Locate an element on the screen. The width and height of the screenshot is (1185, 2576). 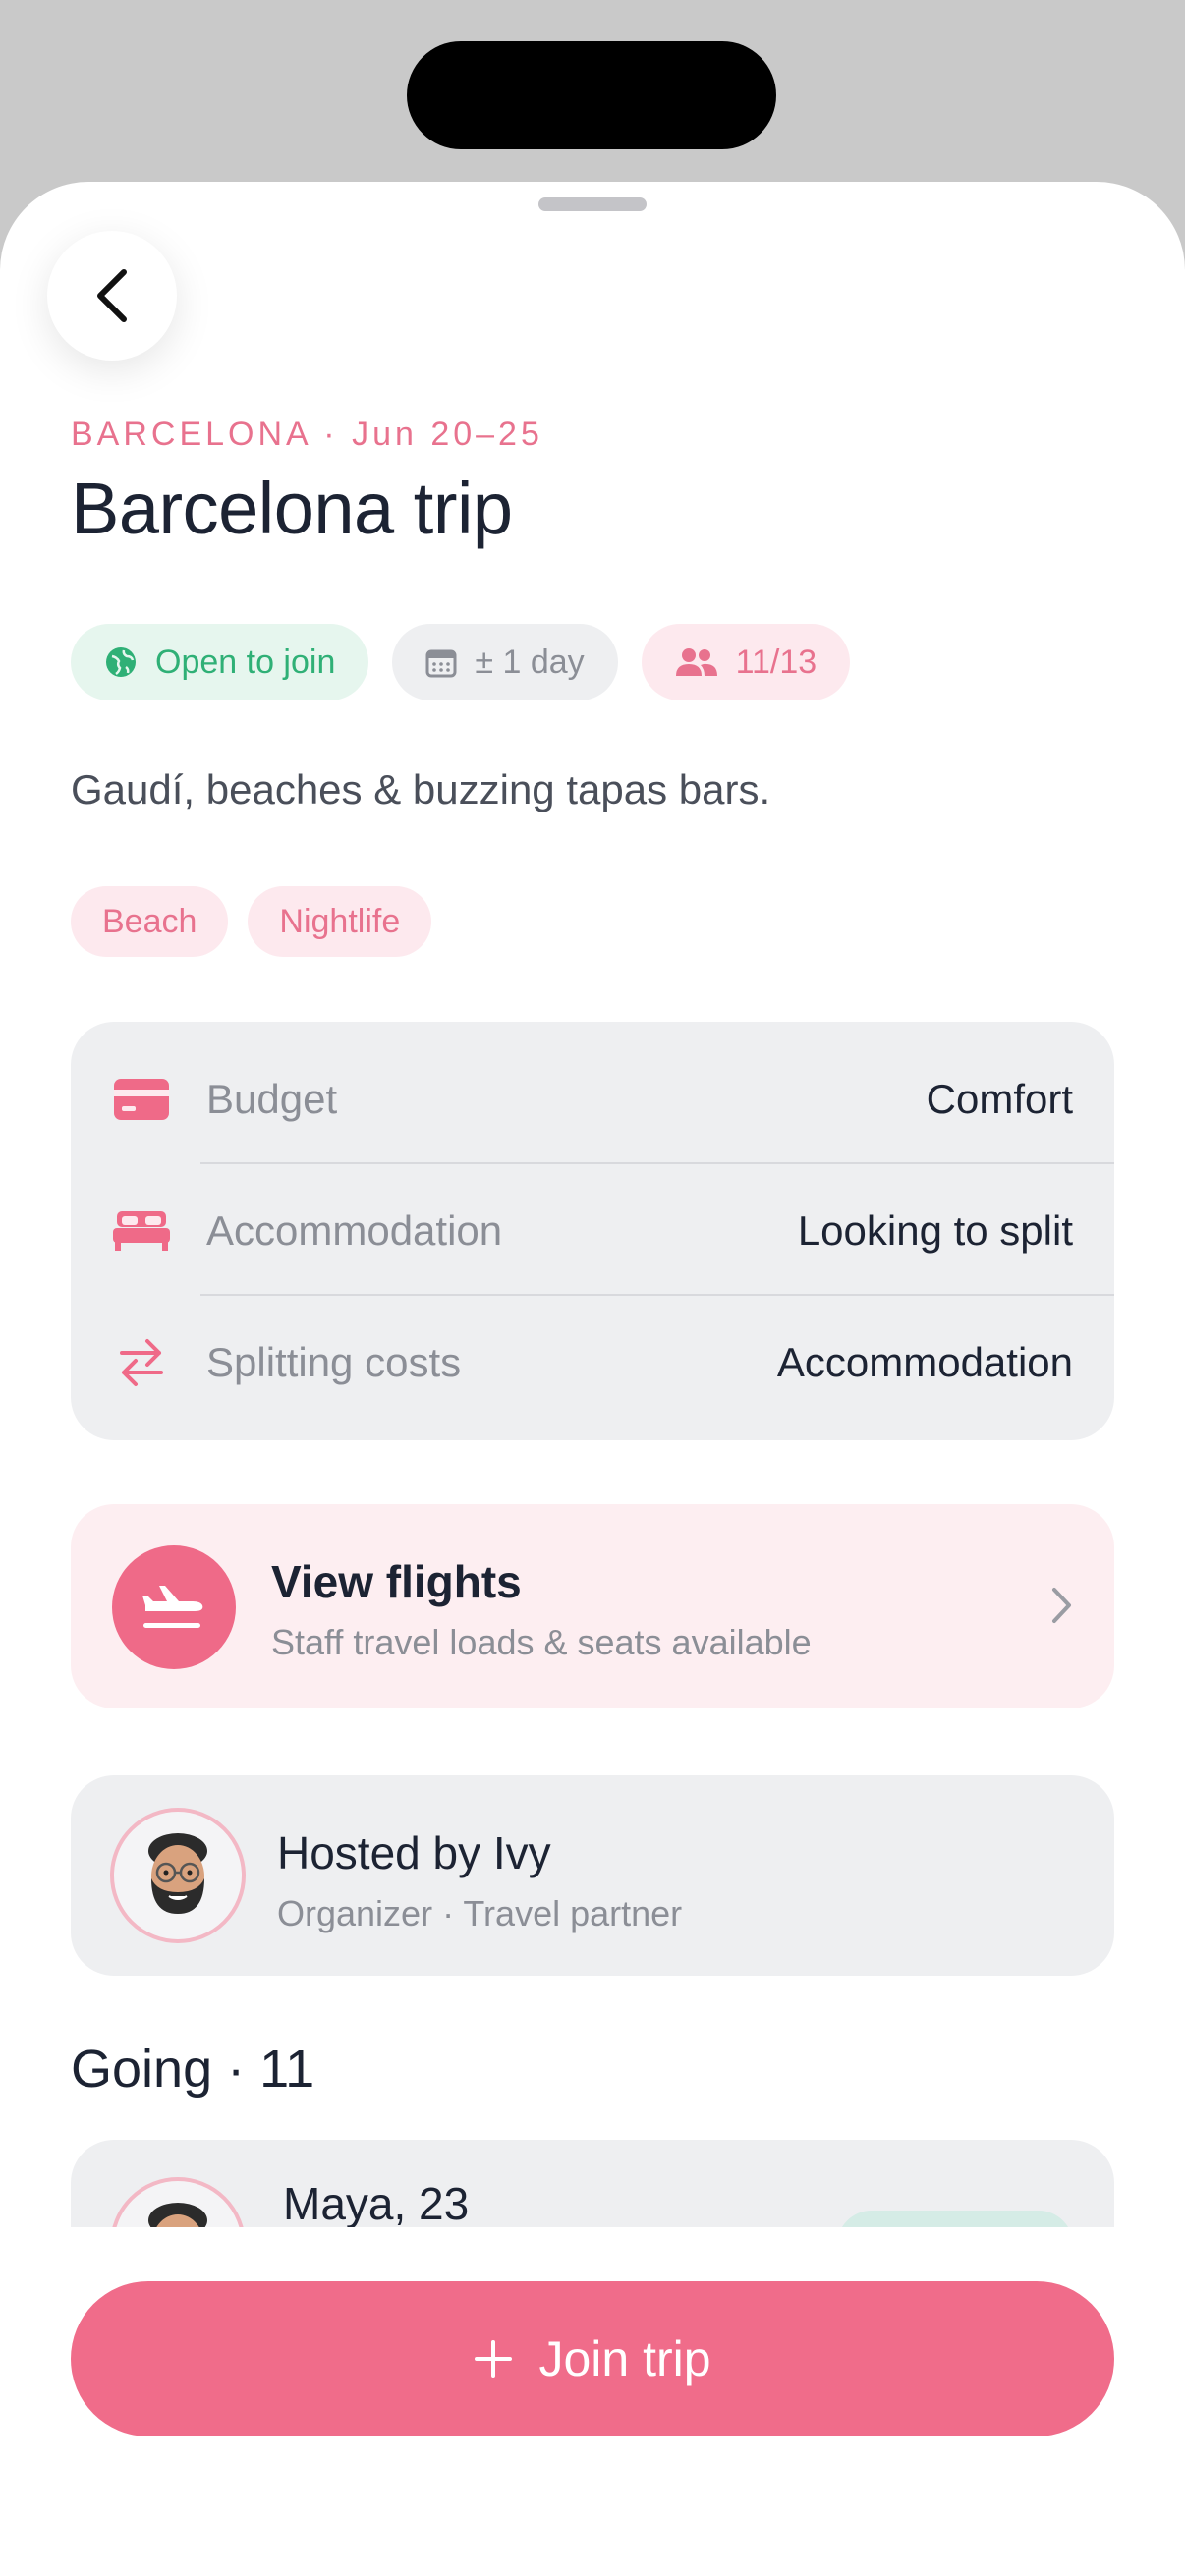
chevron-left-icon is located at coordinates (112, 295).